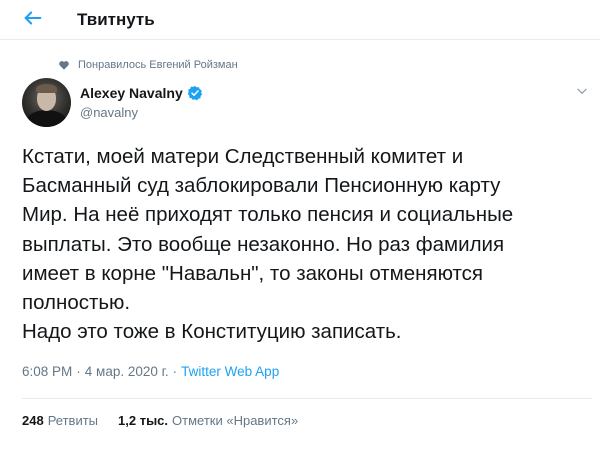 This screenshot has width=600, height=449. Describe the element at coordinates (47, 371) in the screenshot. I see `tweet-time: 6:08 PM` at that location.